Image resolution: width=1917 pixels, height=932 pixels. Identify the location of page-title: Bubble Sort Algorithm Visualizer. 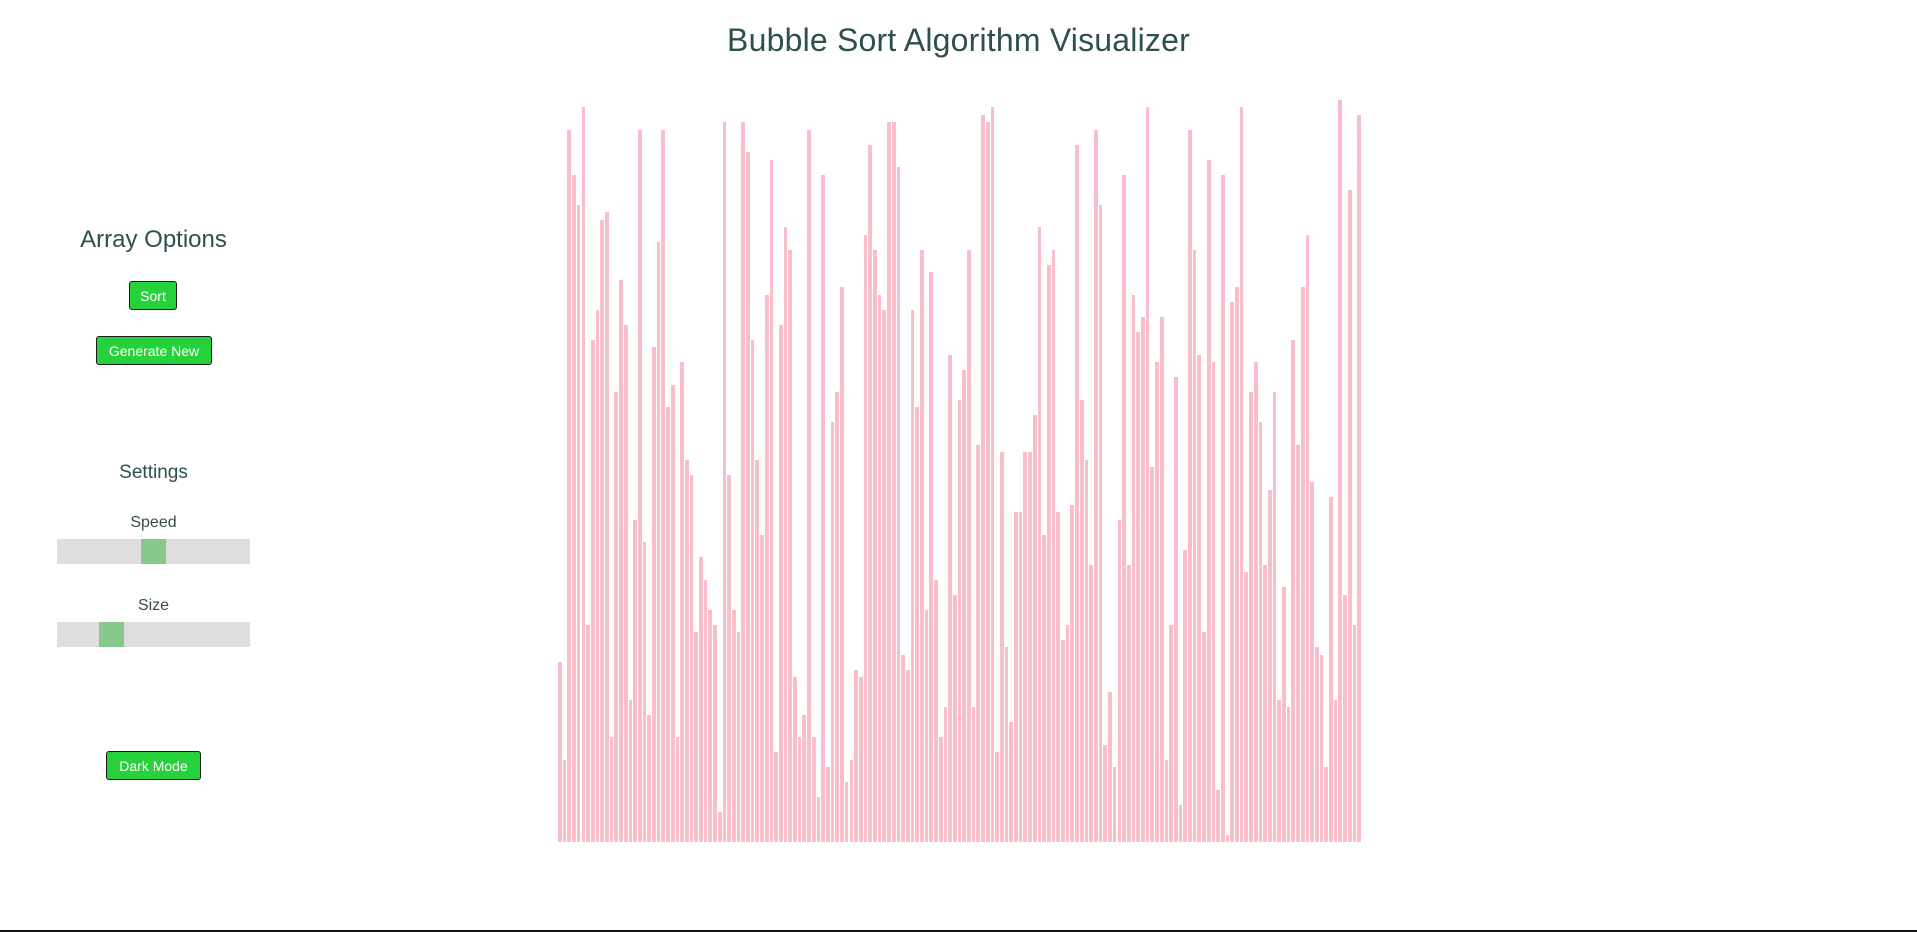
(958, 40).